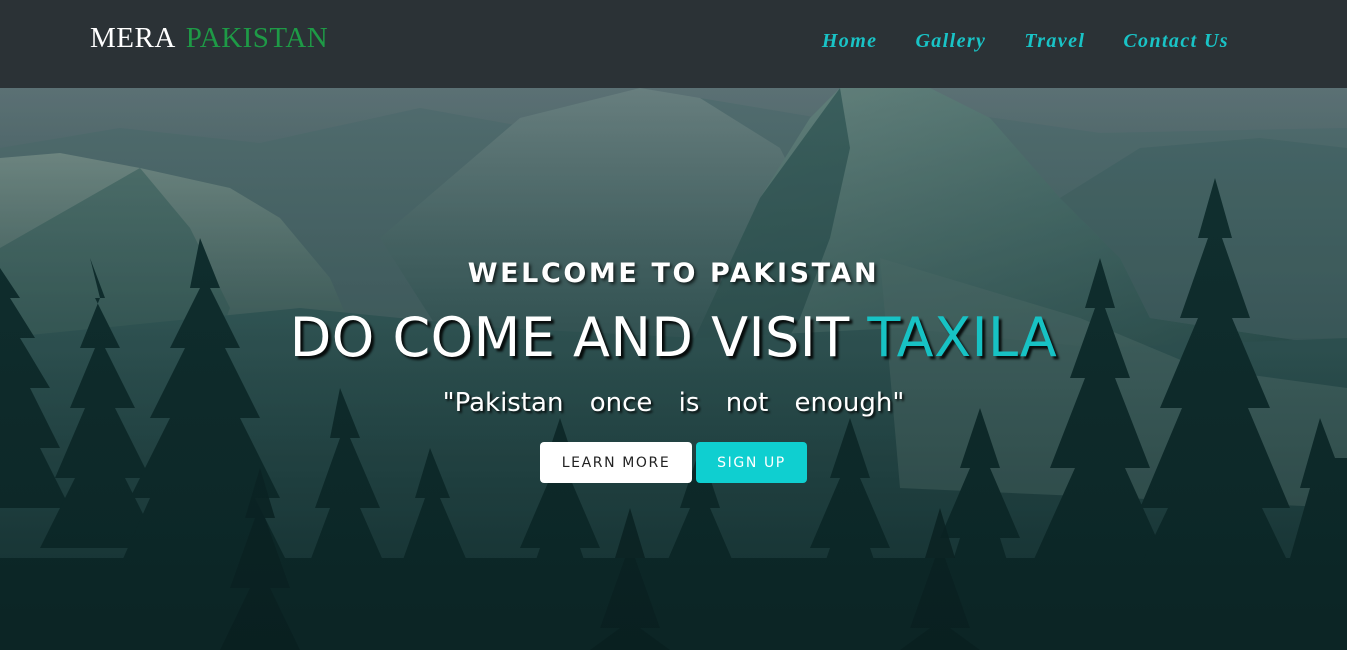 This screenshot has width=1347, height=650. What do you see at coordinates (257, 38) in the screenshot?
I see `brand-word-pakistan: PAKISTAN` at bounding box center [257, 38].